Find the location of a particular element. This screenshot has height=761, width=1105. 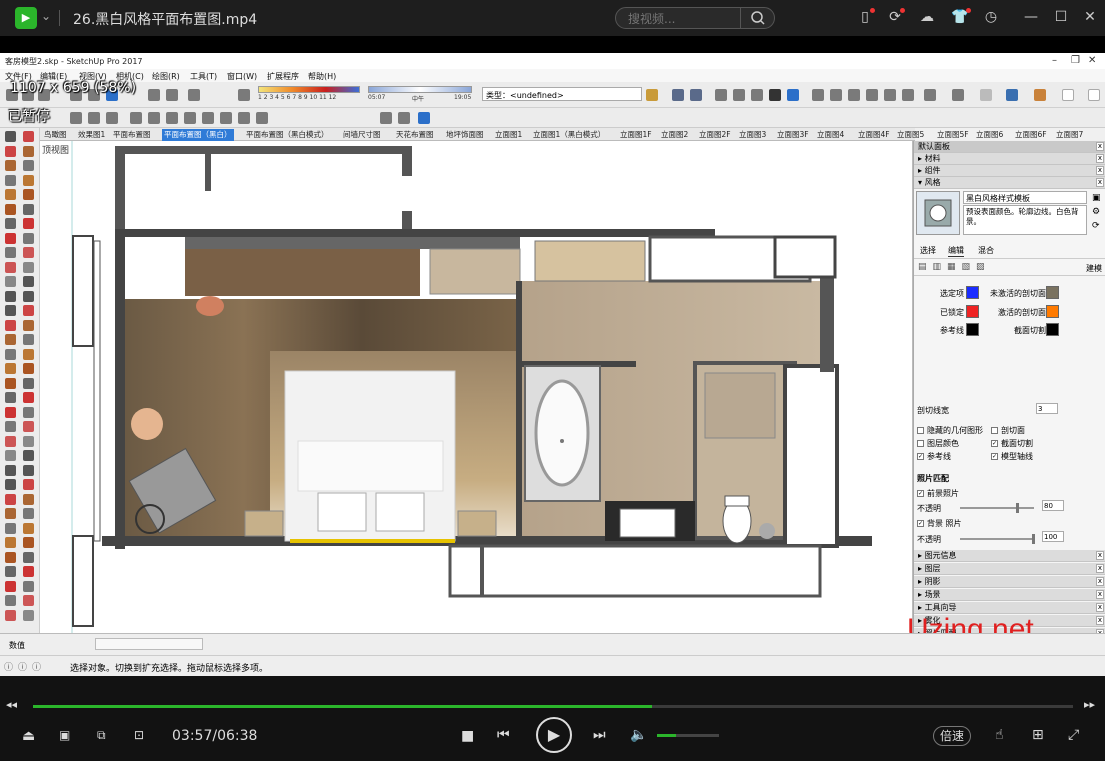

cloud-icon: ☁ is located at coordinates (927, 17).